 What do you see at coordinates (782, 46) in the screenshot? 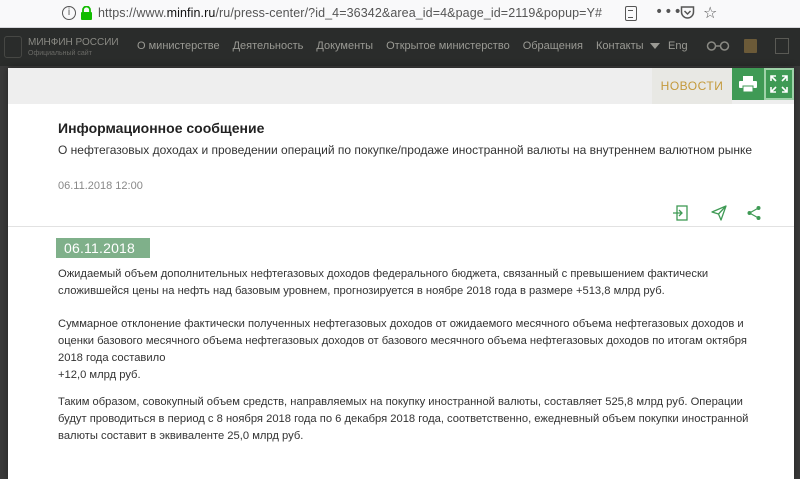
I see `search-icon` at bounding box center [782, 46].